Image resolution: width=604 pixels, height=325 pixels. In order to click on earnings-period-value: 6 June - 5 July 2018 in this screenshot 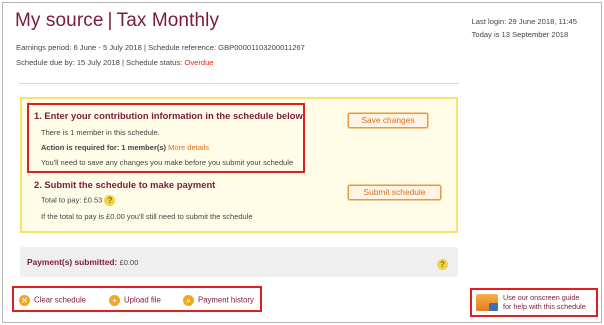, I will do `click(107, 47)`.